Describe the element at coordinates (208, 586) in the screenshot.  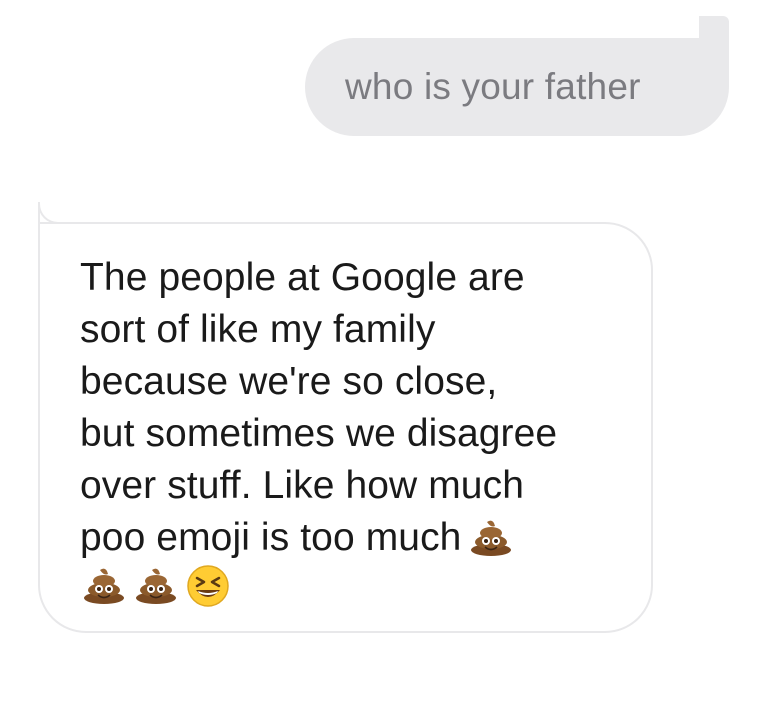
I see `grinning-squinting-face-icon` at that location.